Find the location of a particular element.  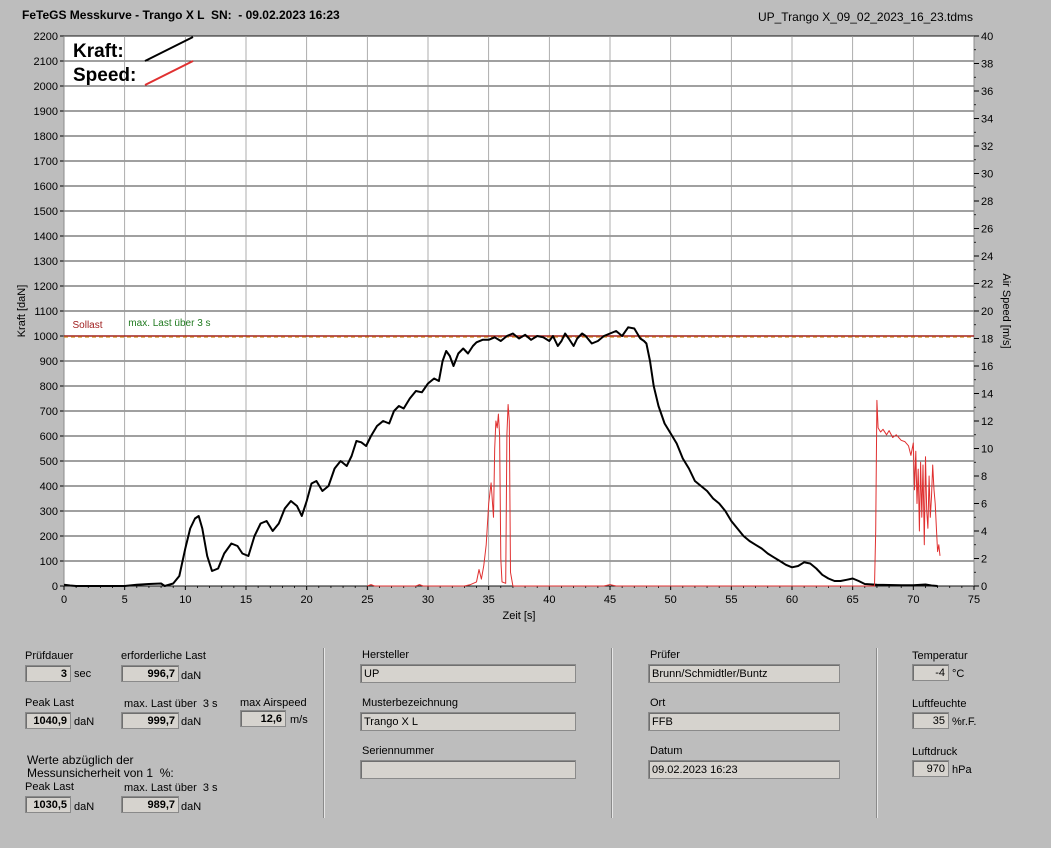

x-tick-label: 20 is located at coordinates (307, 600).